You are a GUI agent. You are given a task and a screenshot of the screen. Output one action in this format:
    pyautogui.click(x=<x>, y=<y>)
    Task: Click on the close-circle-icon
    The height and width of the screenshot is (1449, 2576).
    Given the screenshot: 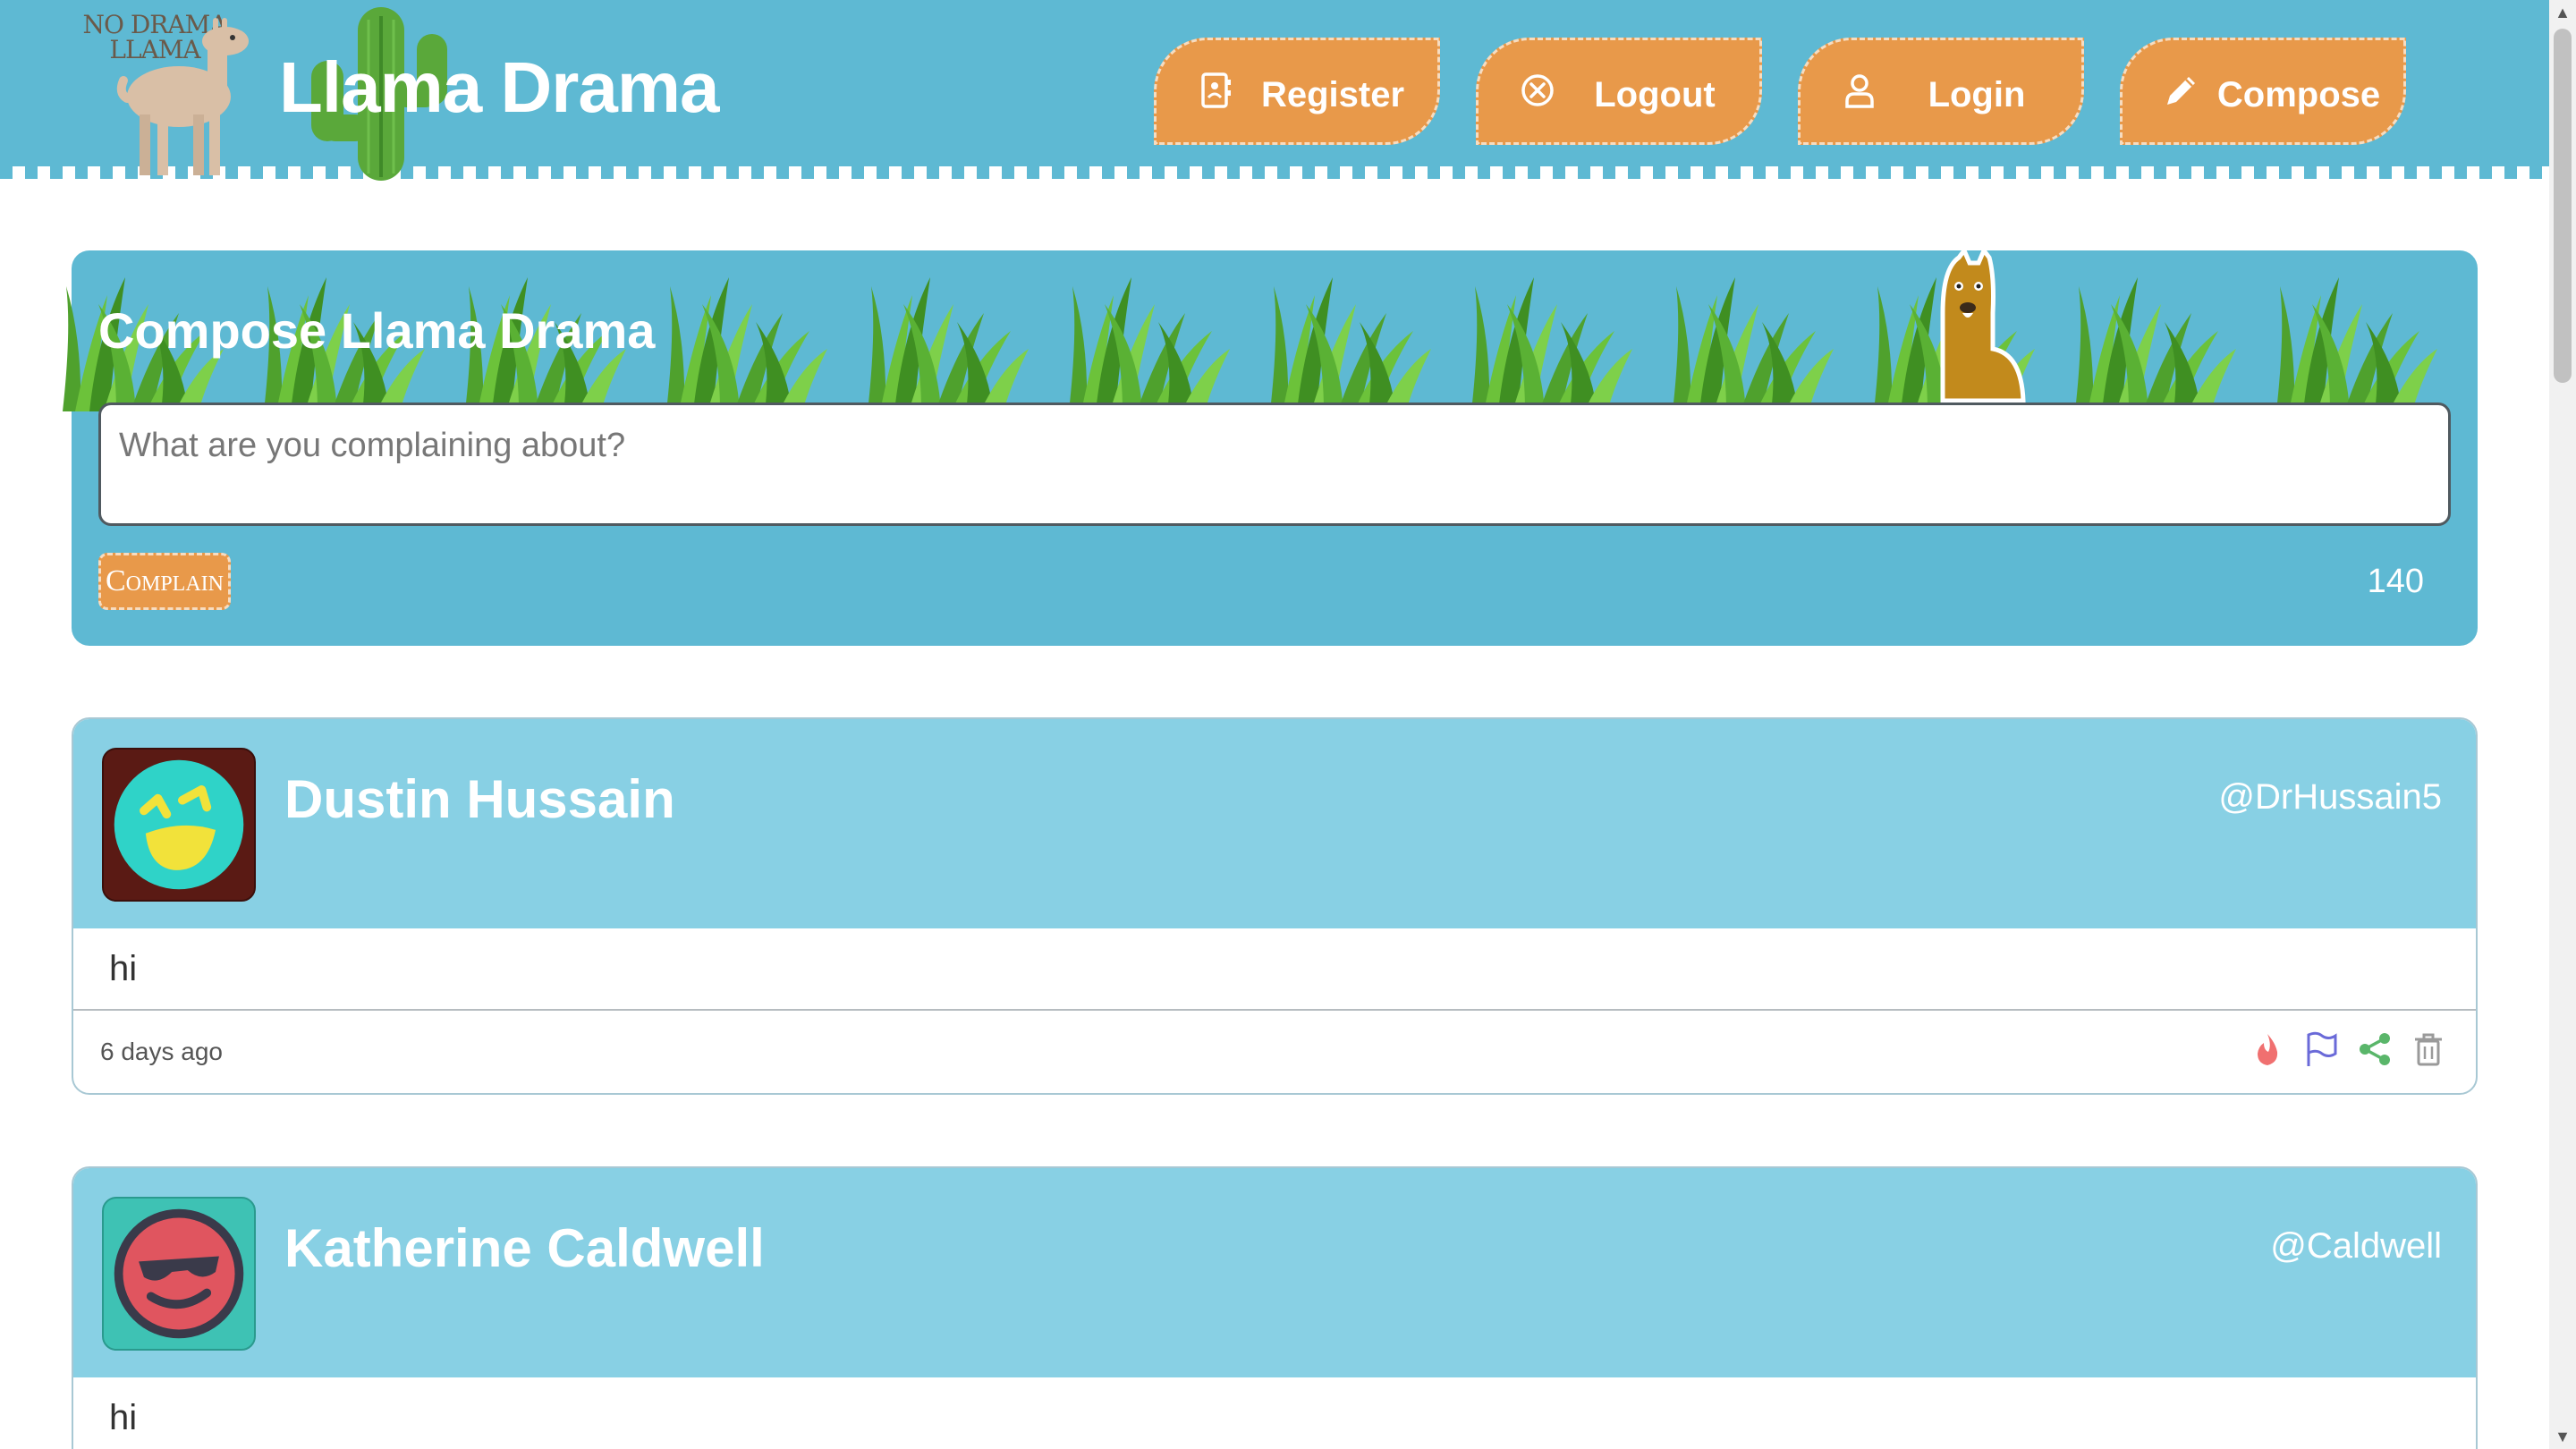 What is the action you would take?
    pyautogui.click(x=1537, y=90)
    